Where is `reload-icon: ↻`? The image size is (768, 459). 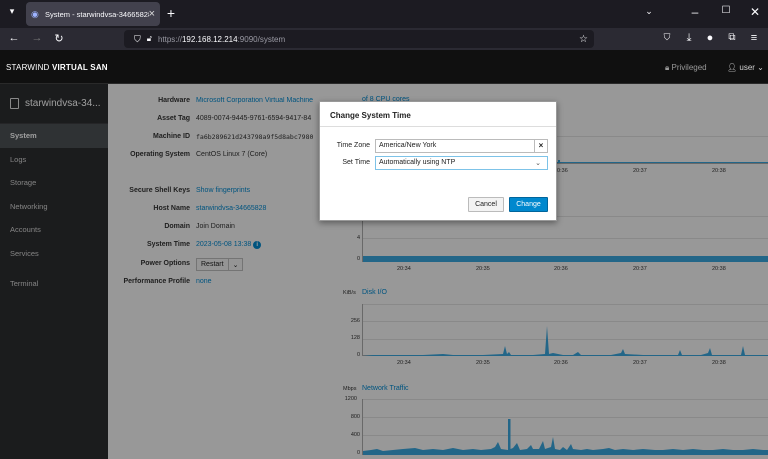 reload-icon: ↻ is located at coordinates (59, 38).